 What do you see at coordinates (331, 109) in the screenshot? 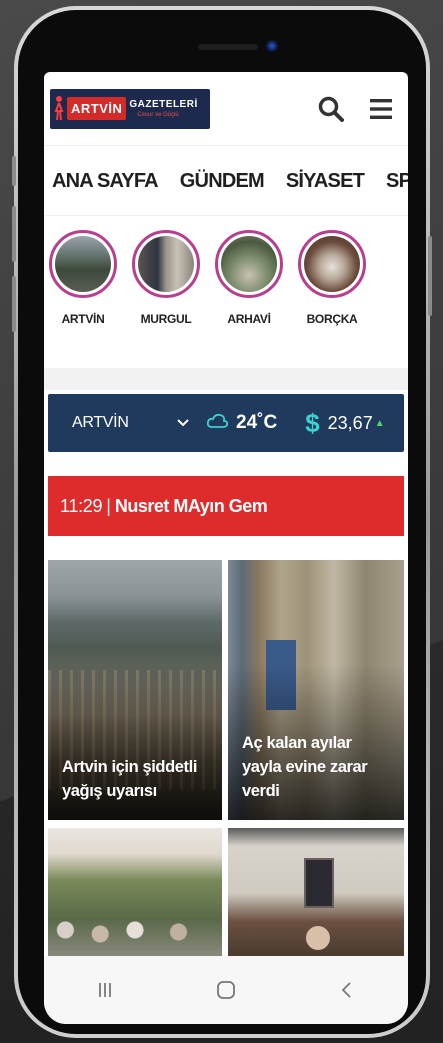
I see `search-icon` at bounding box center [331, 109].